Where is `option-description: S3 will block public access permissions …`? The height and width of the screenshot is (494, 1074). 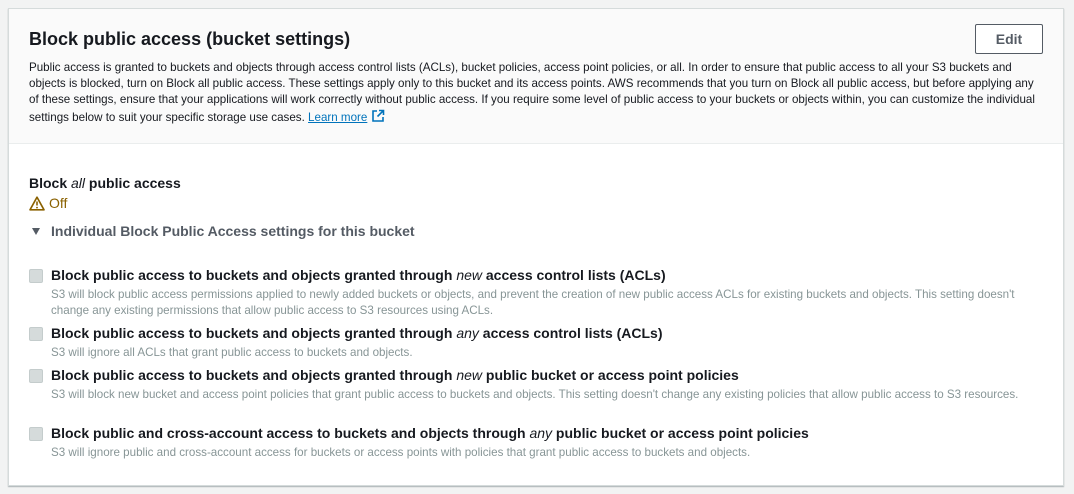 option-description: S3 will block public access permissions … is located at coordinates (533, 303).